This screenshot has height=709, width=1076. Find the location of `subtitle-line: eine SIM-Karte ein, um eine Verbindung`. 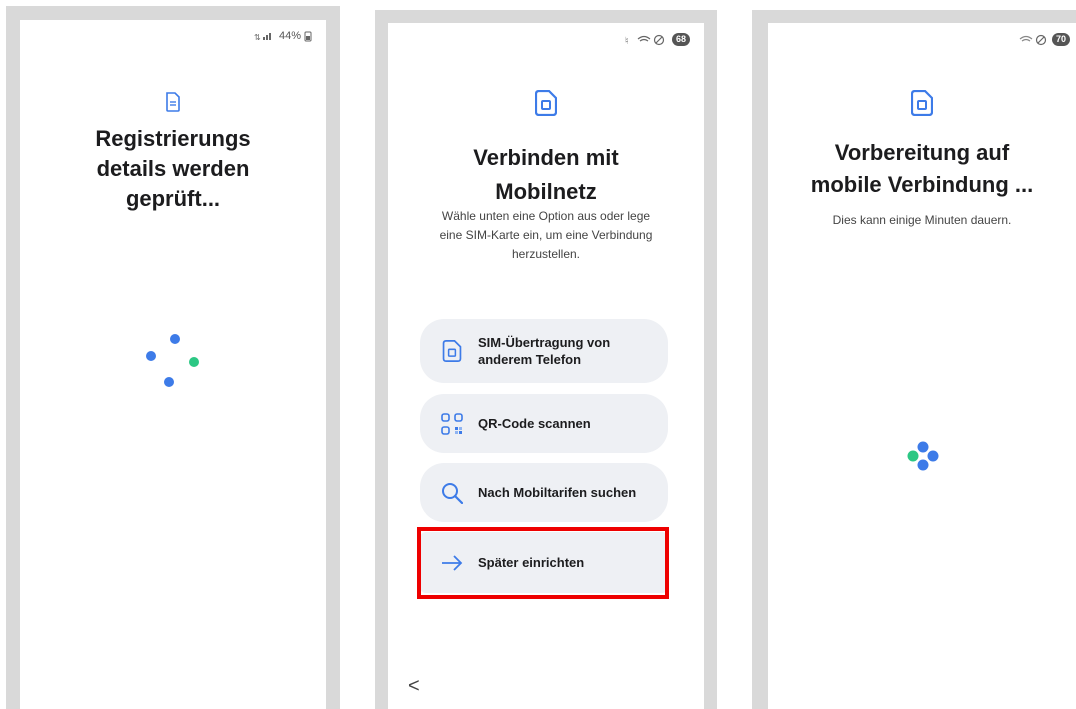

subtitle-line: eine SIM-Karte ein, um eine Verbindung is located at coordinates (546, 235).